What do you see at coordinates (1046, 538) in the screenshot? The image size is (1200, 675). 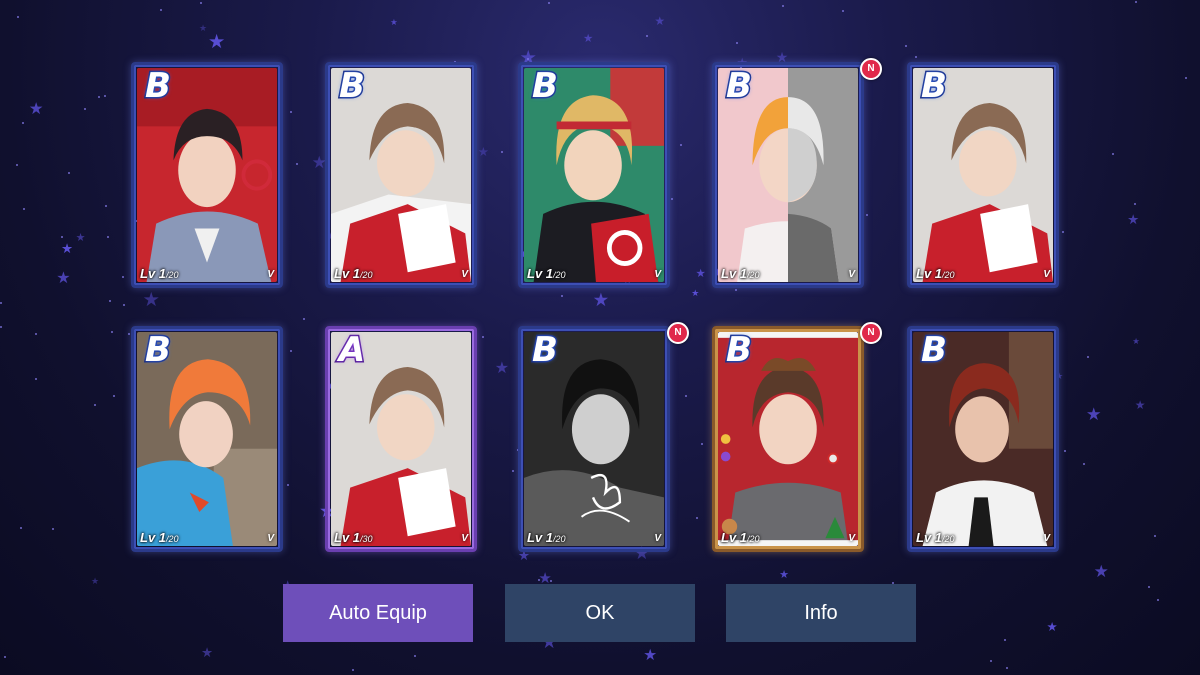 I see `member-label-10: V` at bounding box center [1046, 538].